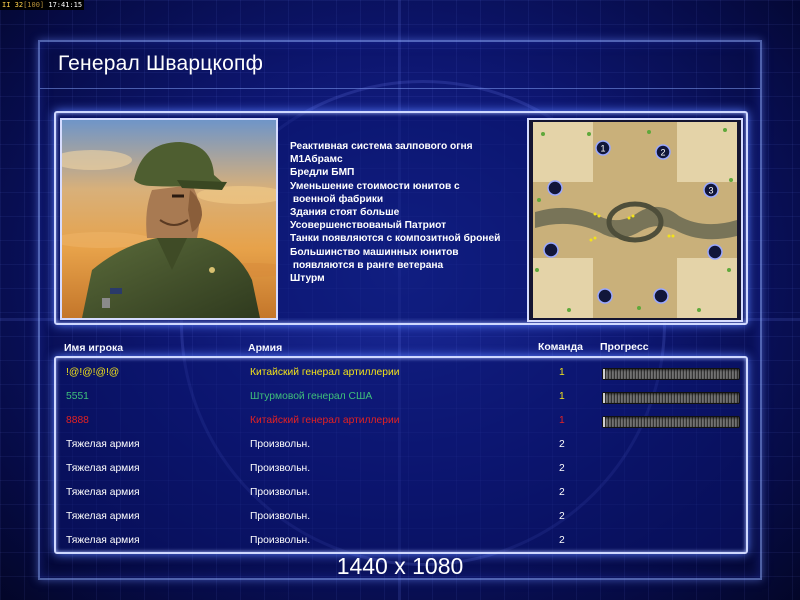 The height and width of the screenshot is (600, 800). Describe the element at coordinates (316, 160) in the screenshot. I see `description-line: М1Абрамс` at that location.